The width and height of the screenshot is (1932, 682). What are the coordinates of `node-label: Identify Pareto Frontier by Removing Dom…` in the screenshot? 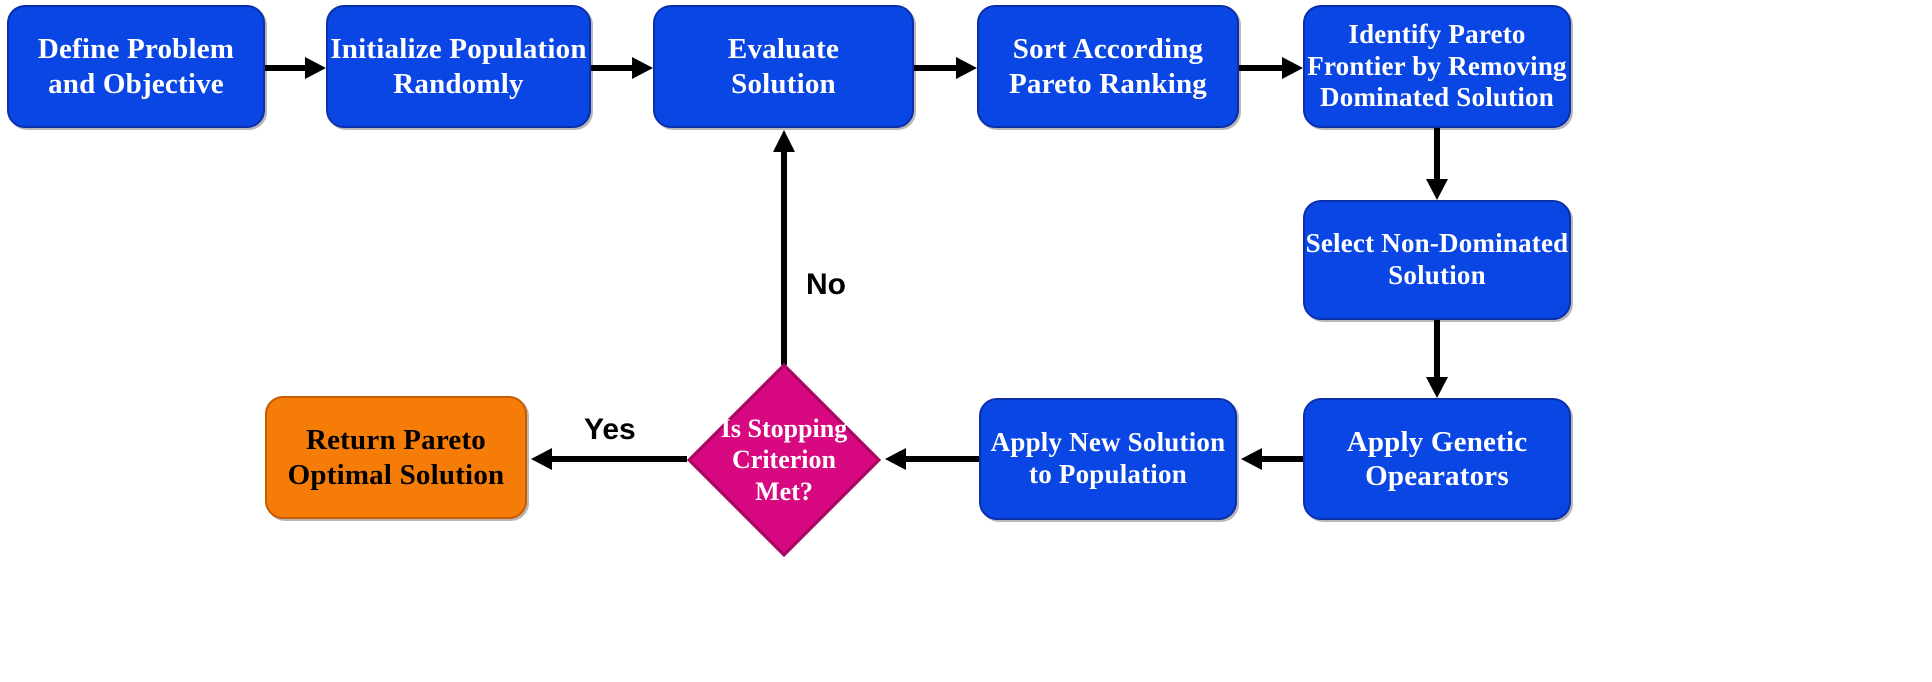 It's located at (1437, 65).